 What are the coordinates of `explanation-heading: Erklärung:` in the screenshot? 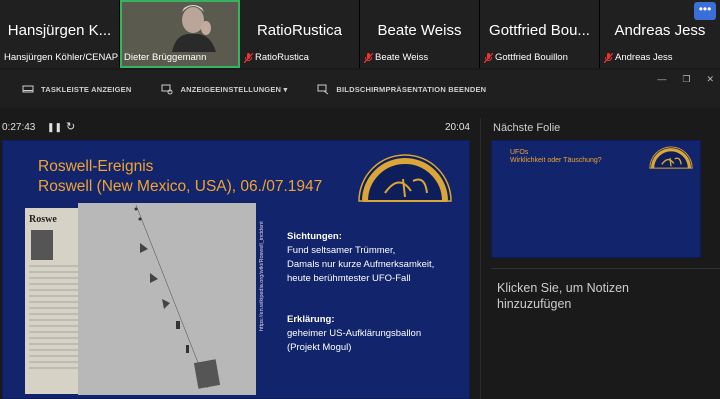 It's located at (311, 319).